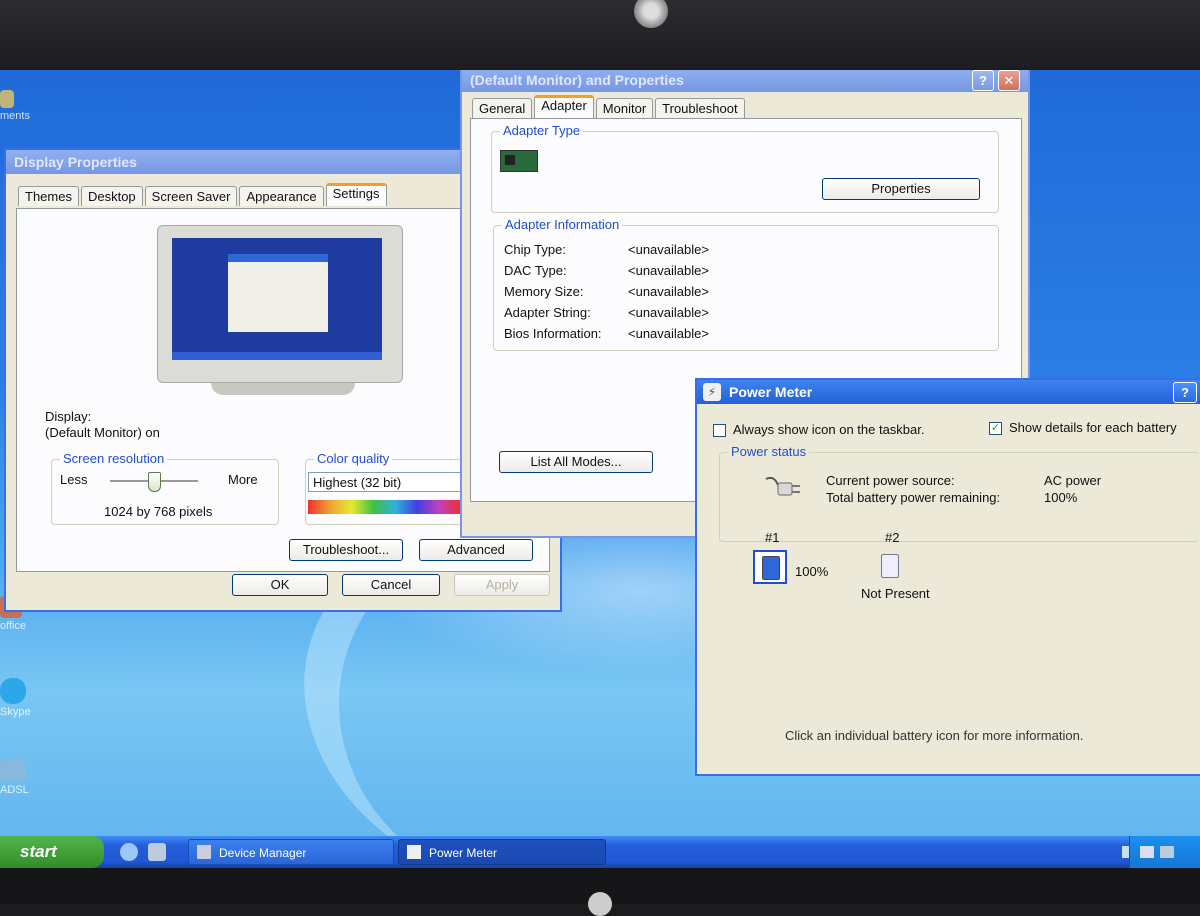 Image resolution: width=1200 pixels, height=916 pixels. I want to click on task-label: Power Meter, so click(463, 853).